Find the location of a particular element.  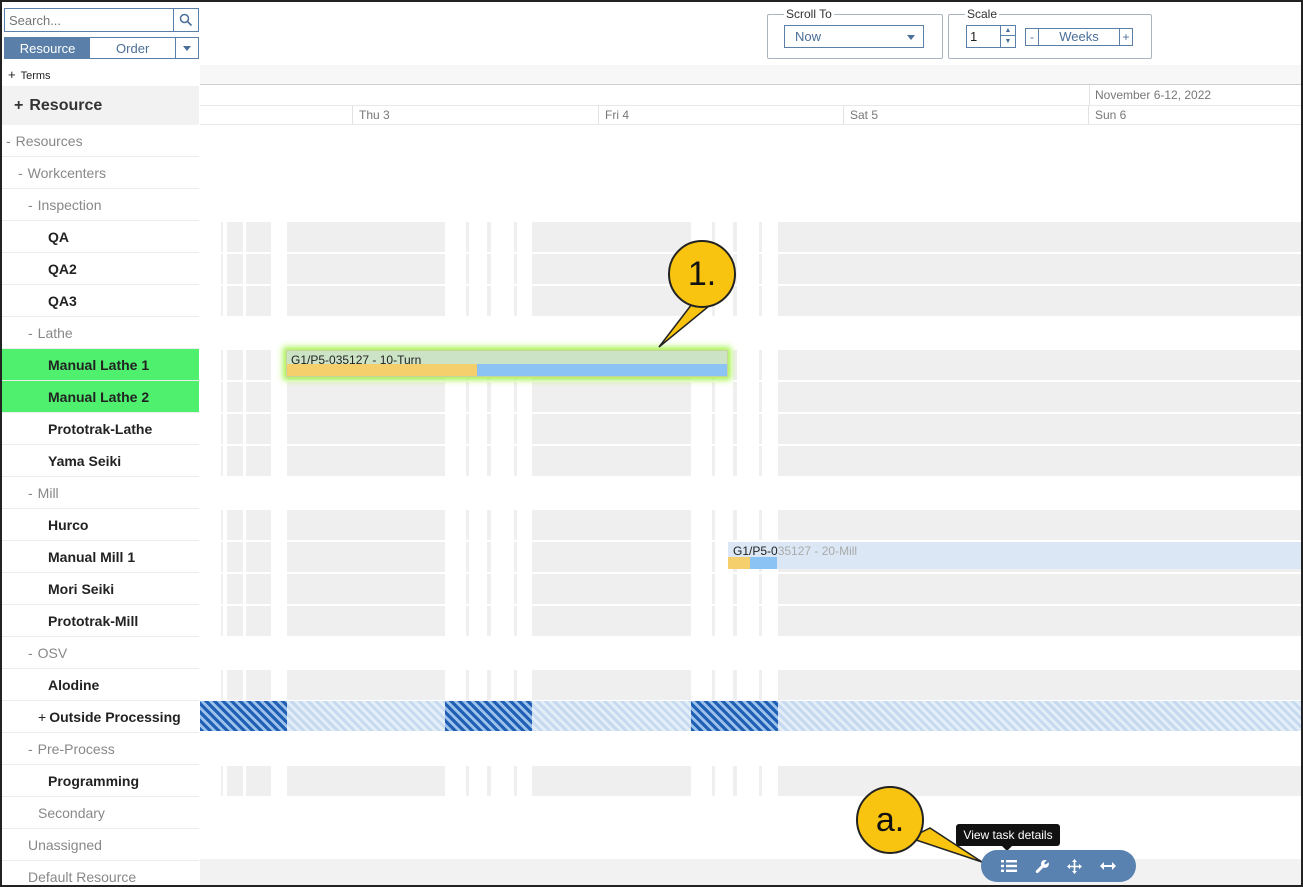

resource-row-highlighted: Manual Lathe 2 is located at coordinates (100, 397).